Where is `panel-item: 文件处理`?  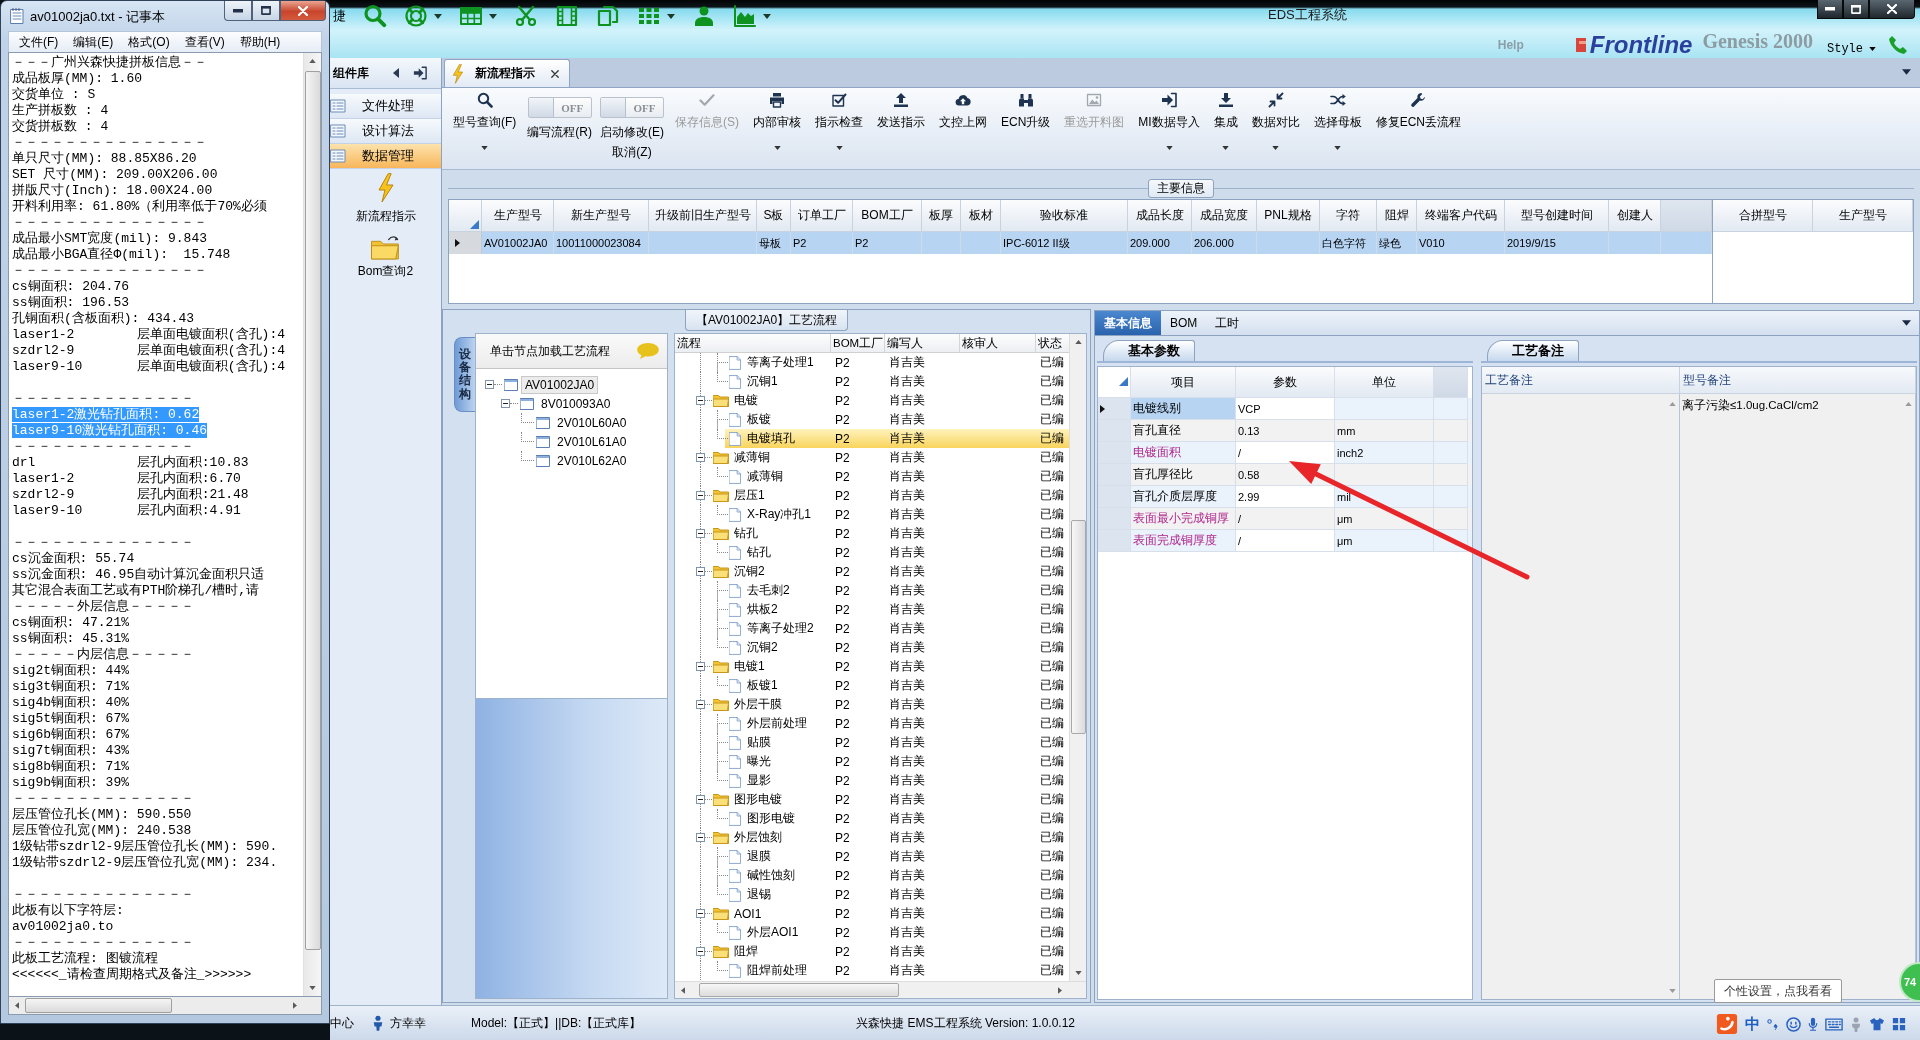 panel-item: 文件处理 is located at coordinates (385, 106).